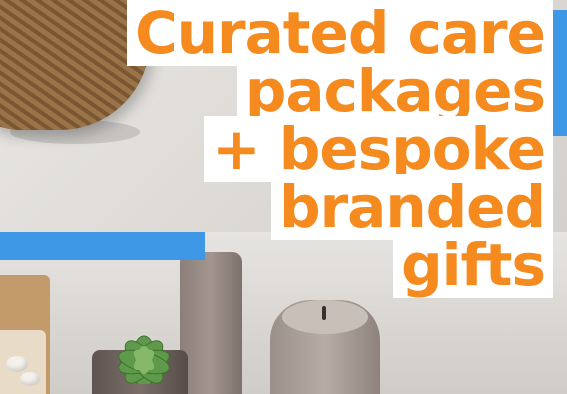  I want to click on succulent-plant, so click(144, 359).